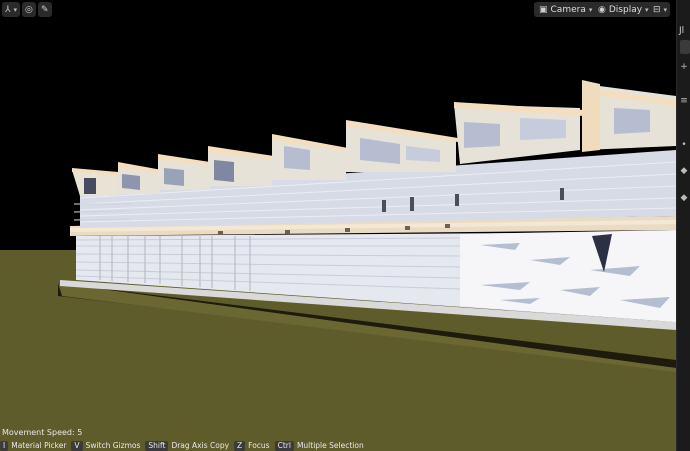 This screenshot has height=451, width=690. What do you see at coordinates (42, 432) in the screenshot?
I see `movement-speed: Movement Speed: 5` at bounding box center [42, 432].